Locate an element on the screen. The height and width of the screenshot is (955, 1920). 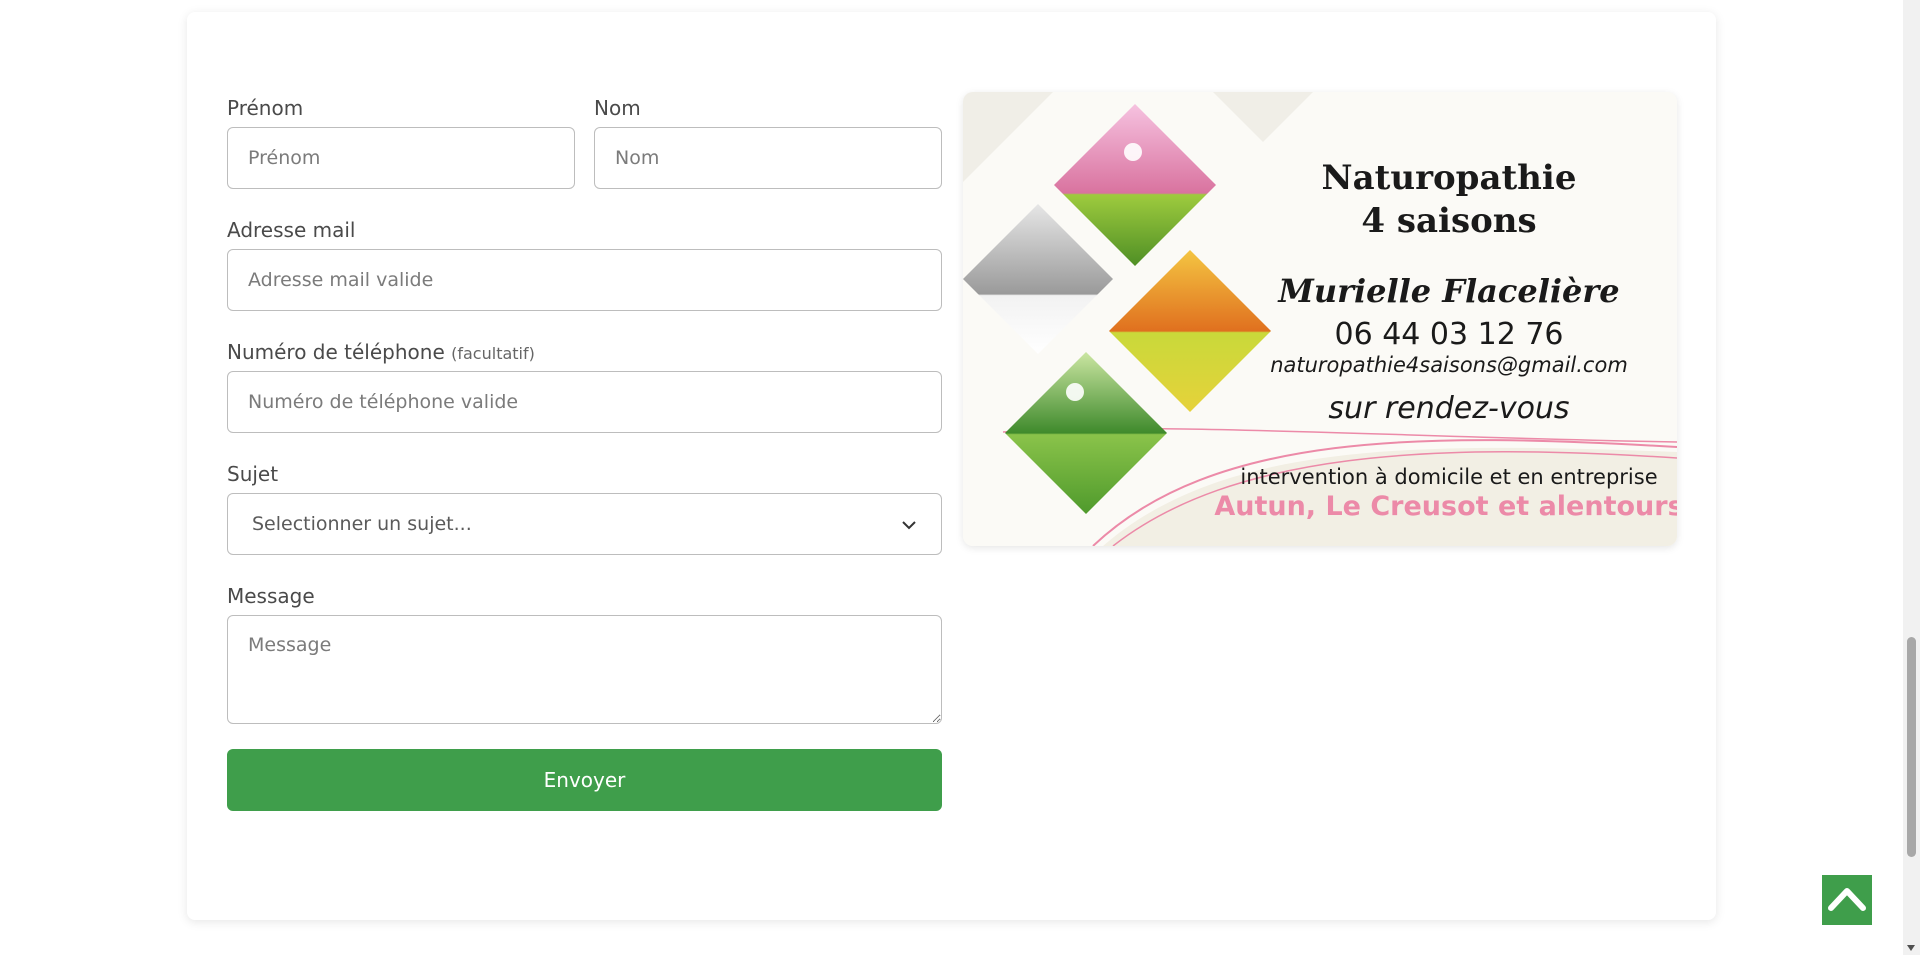
banner-email: naturopathie4saisons@gmail.com is located at coordinates (1449, 365).